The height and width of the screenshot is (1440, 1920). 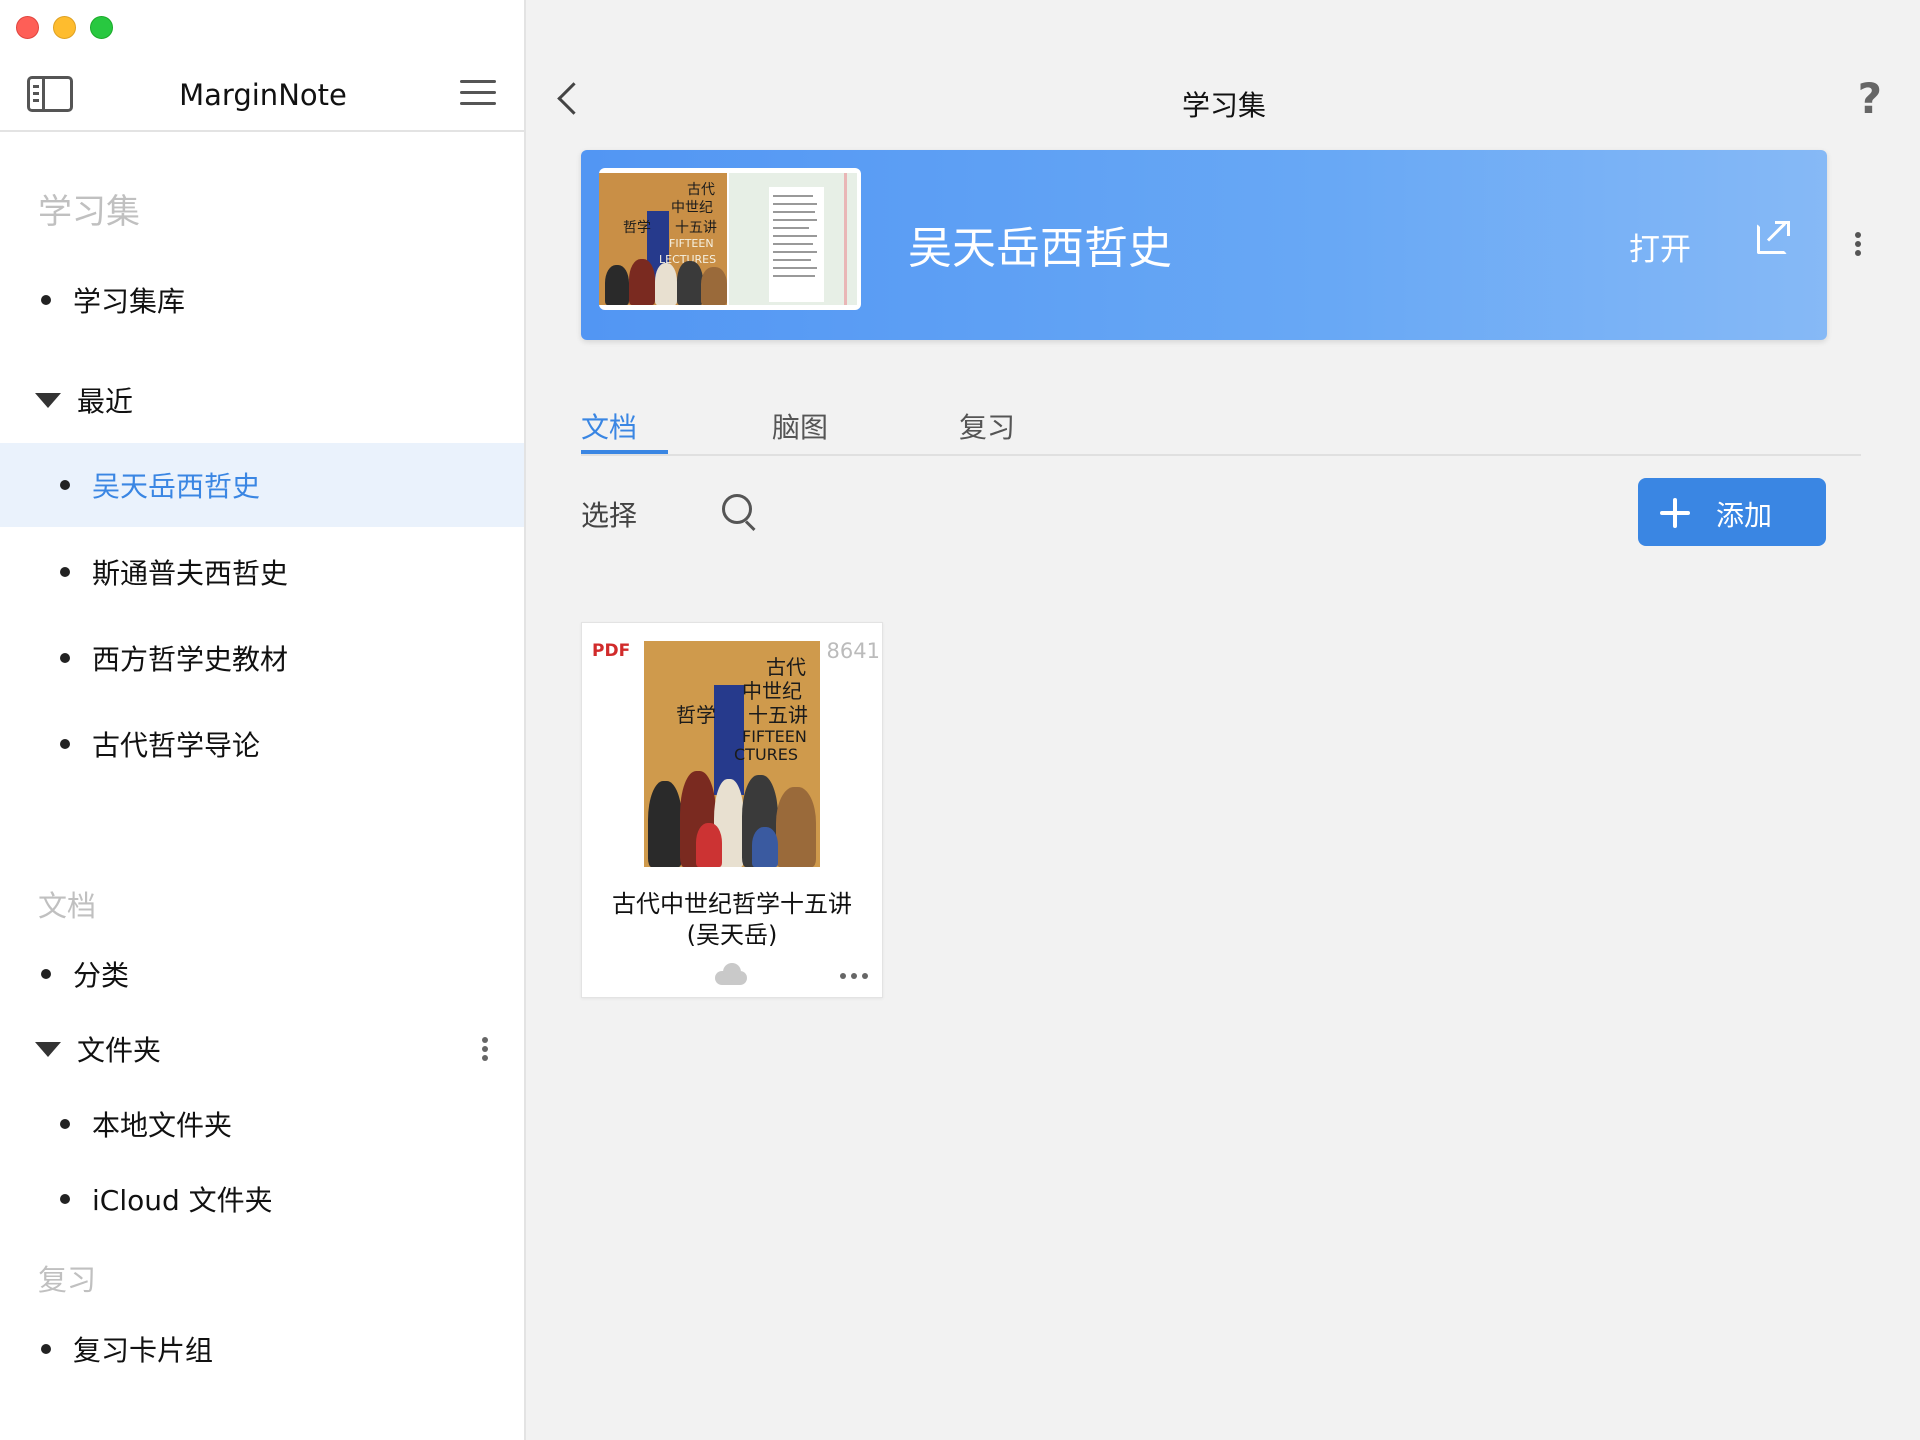 What do you see at coordinates (1773, 237) in the screenshot?
I see `open-external-icon` at bounding box center [1773, 237].